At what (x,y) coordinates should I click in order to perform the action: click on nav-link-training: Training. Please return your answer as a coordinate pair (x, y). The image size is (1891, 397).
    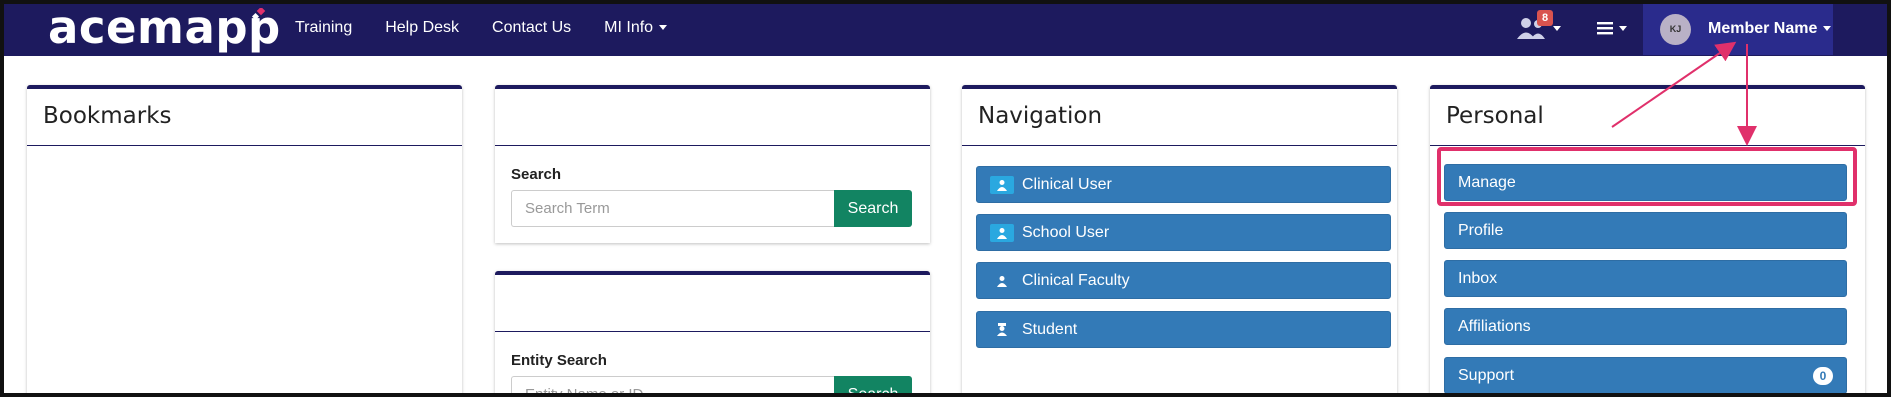
    Looking at the image, I should click on (323, 28).